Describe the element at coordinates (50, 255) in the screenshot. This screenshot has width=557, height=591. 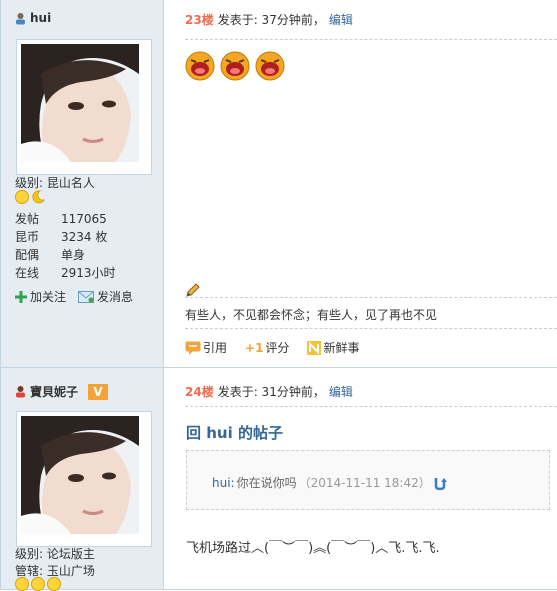
I see `stat-spouse: 配偶 单身` at that location.